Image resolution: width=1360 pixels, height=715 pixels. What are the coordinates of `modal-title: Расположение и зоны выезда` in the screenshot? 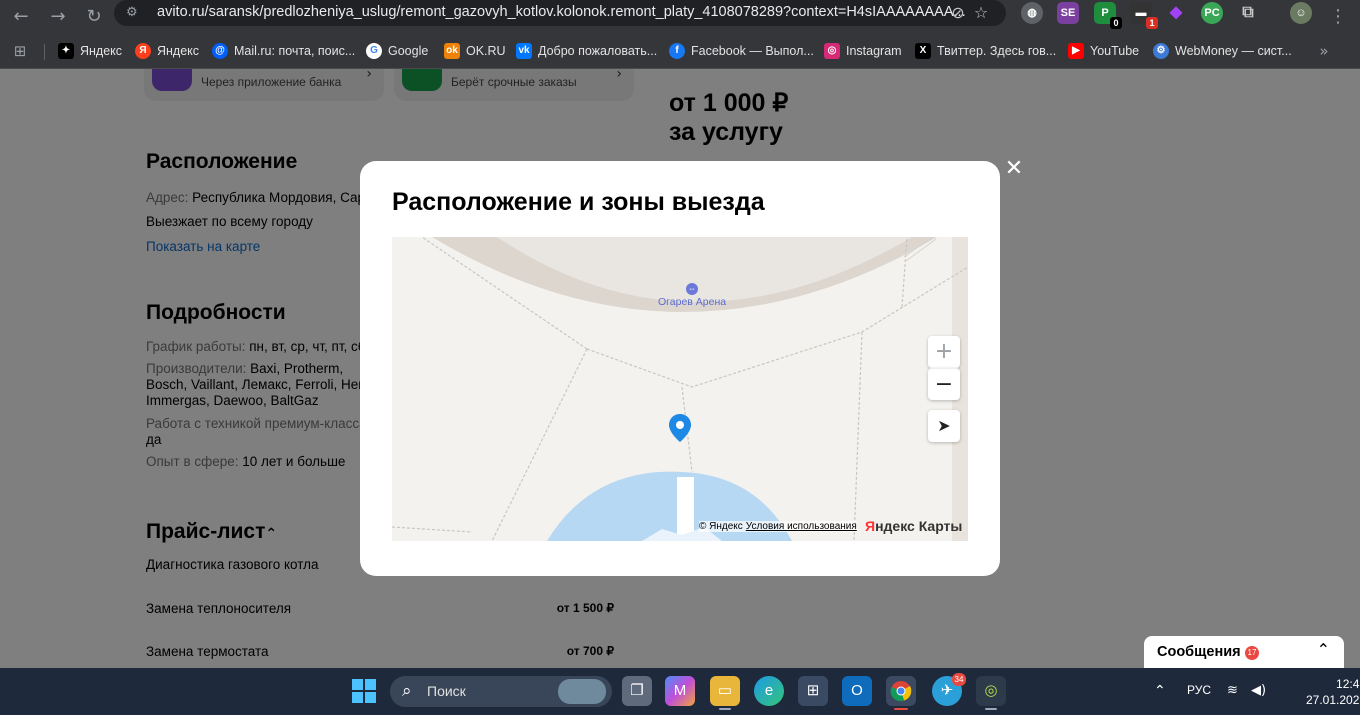 It's located at (578, 202).